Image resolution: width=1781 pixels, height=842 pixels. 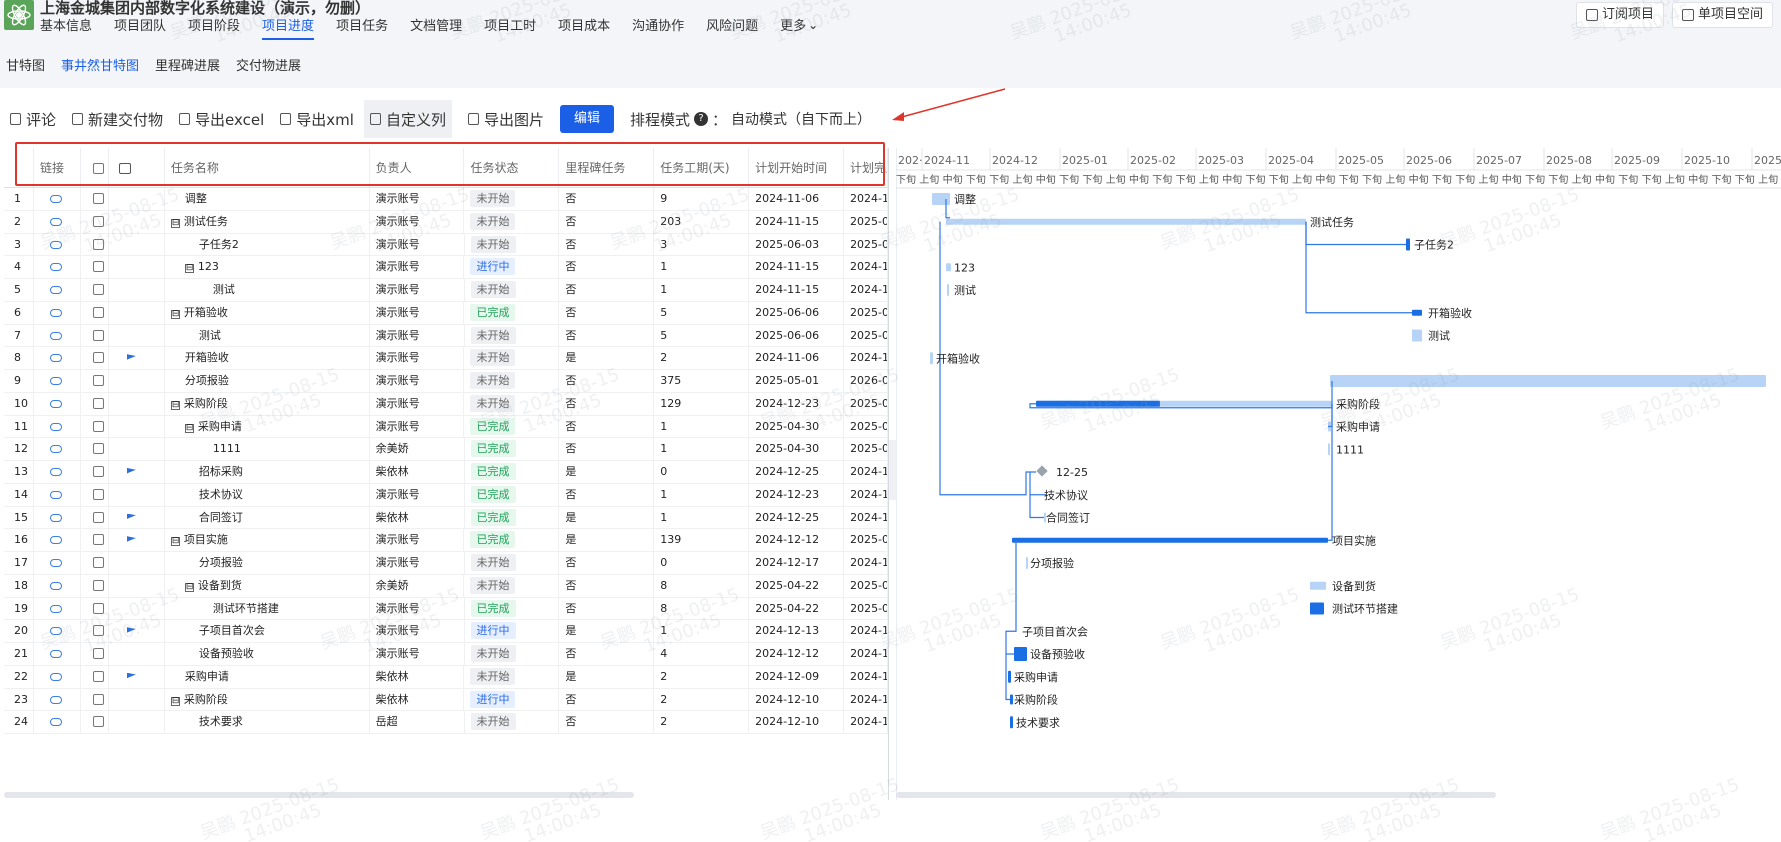 What do you see at coordinates (268, 64) in the screenshot?
I see `subnav-item-3: 交付物进展` at bounding box center [268, 64].